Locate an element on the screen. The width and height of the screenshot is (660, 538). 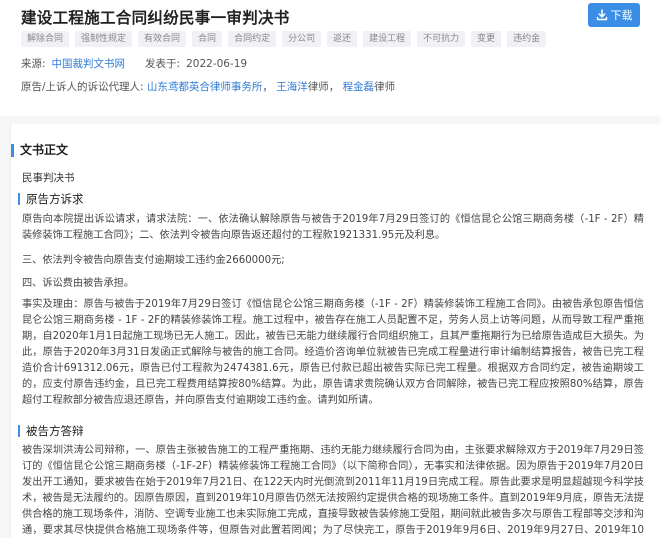
defendant-reply-heading: 被告方答辩 is located at coordinates (51, 431).